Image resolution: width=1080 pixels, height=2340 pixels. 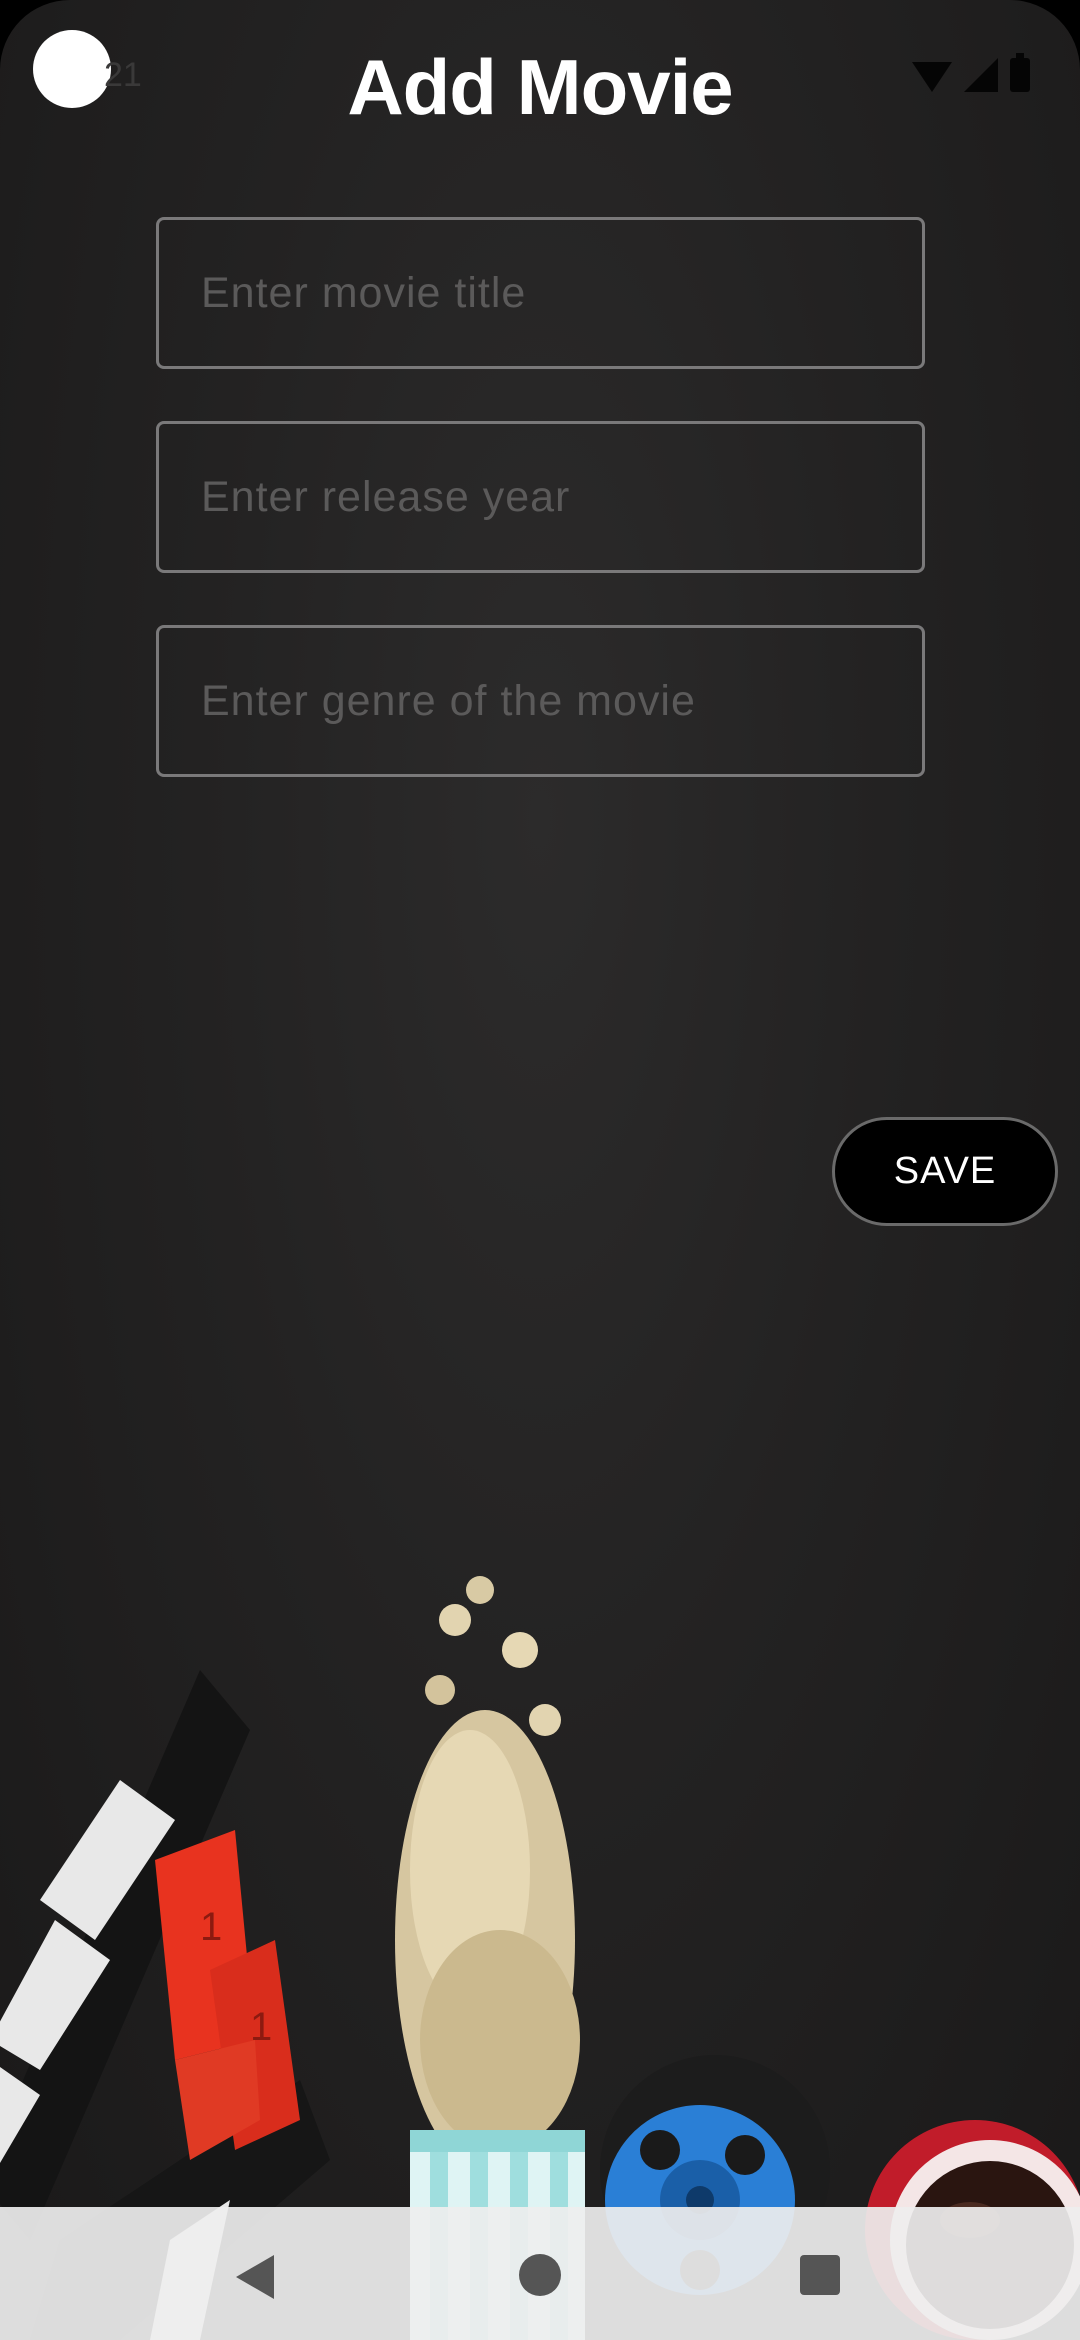 I want to click on movie-title-field, so click(x=540, y=293).